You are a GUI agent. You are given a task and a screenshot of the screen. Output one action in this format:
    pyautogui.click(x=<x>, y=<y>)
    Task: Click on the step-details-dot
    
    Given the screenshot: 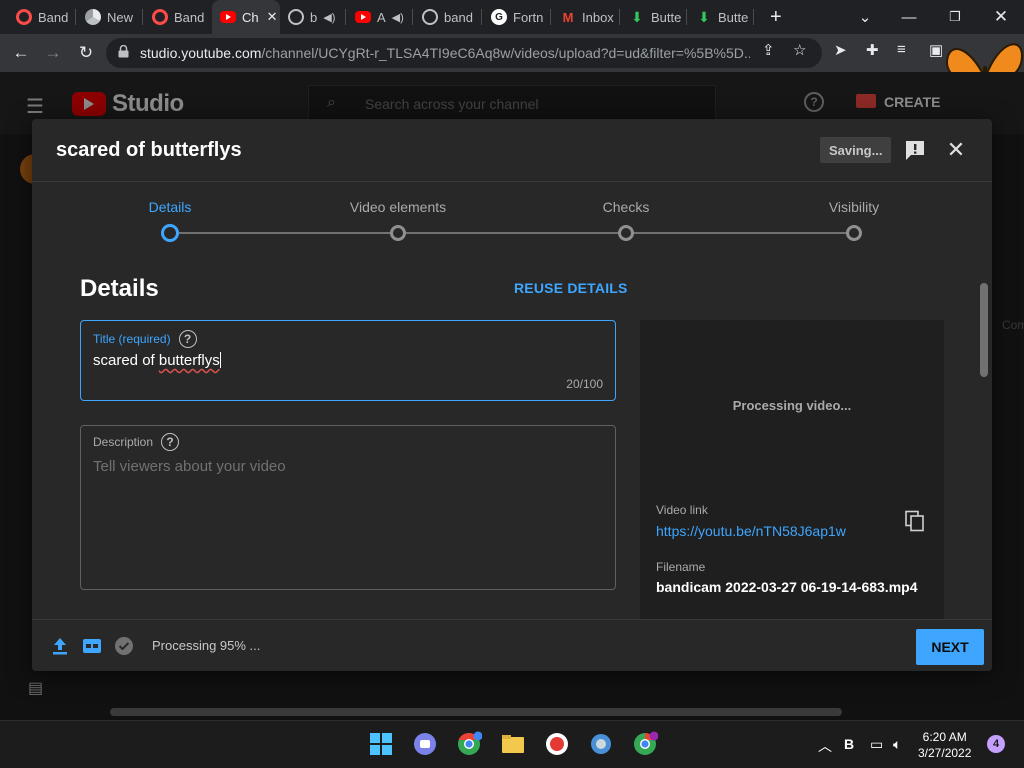 What is the action you would take?
    pyautogui.click(x=170, y=233)
    